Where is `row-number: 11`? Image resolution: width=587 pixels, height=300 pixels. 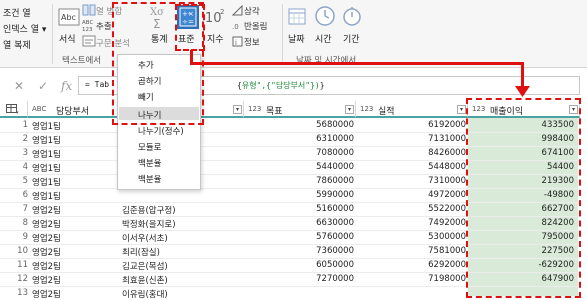
row-number: 11 is located at coordinates (22, 265).